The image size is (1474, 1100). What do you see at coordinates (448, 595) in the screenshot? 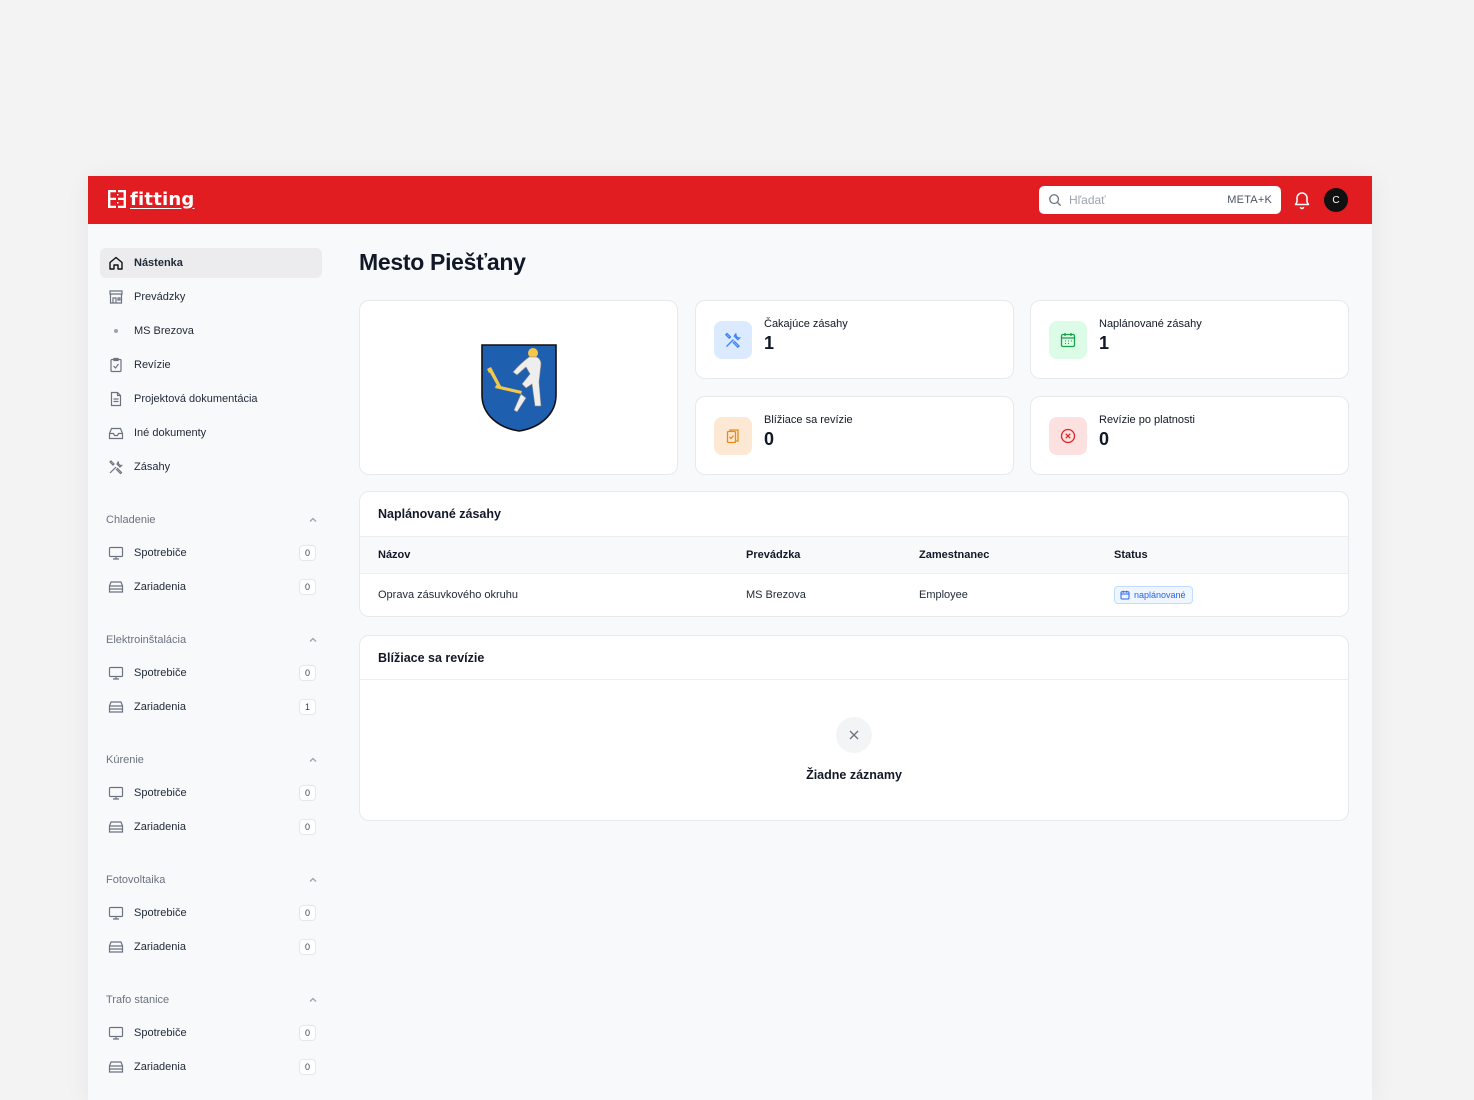
I see `cell-name: Oprava zásuvkového okruhu` at bounding box center [448, 595].